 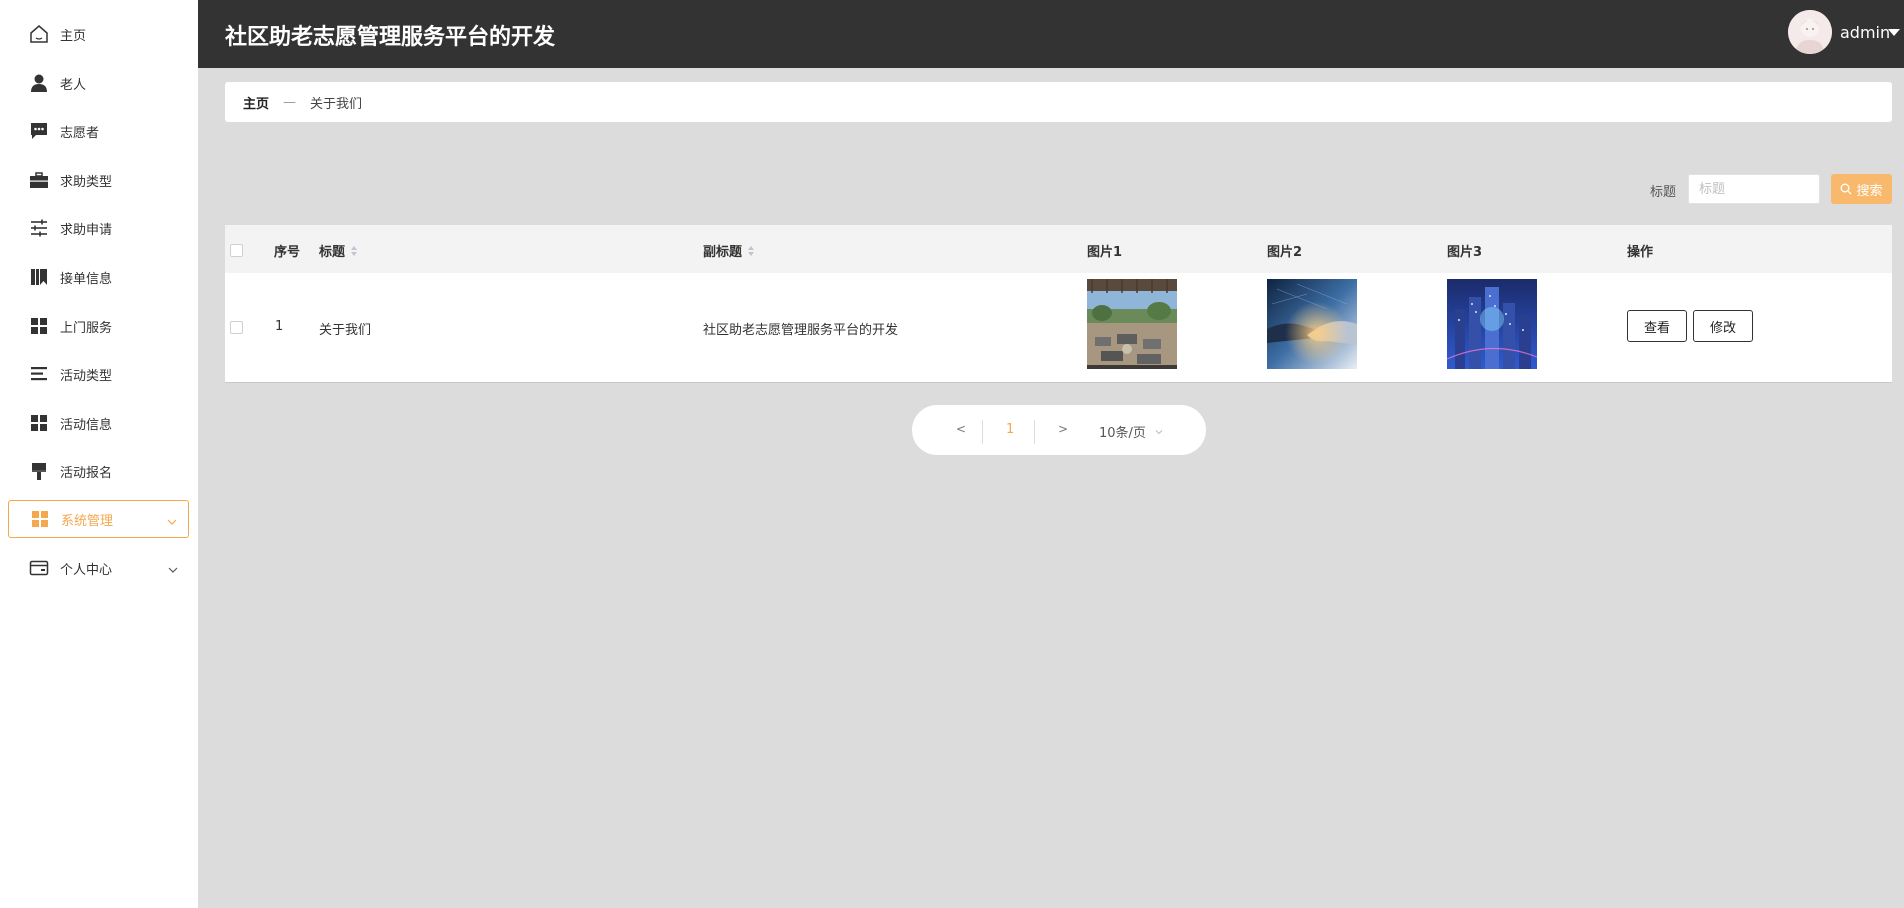 I want to click on sidebar-item-activity-info: 活动信息, so click(x=98, y=423).